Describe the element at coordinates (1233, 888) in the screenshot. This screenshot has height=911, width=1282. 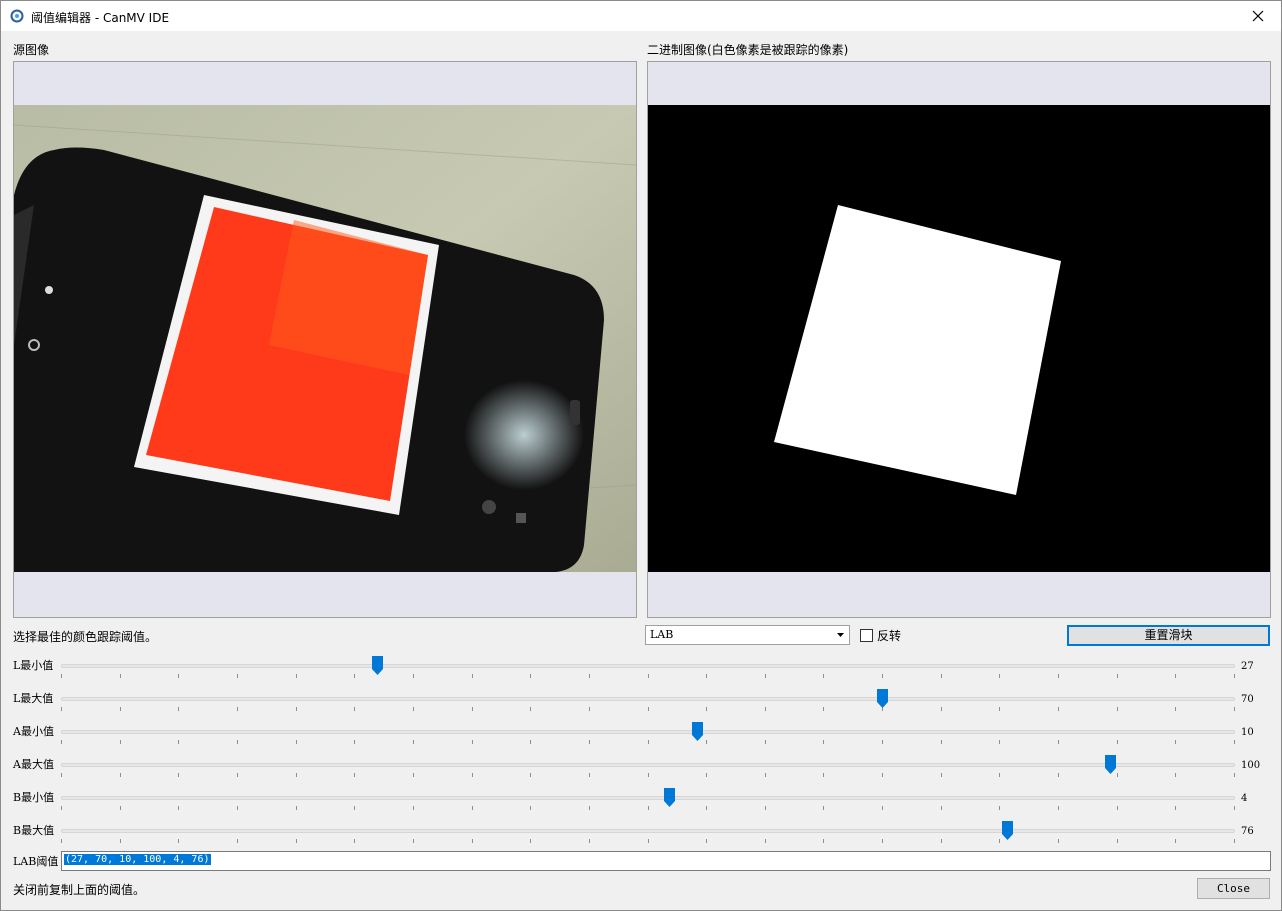
I see `close-button: Close` at that location.